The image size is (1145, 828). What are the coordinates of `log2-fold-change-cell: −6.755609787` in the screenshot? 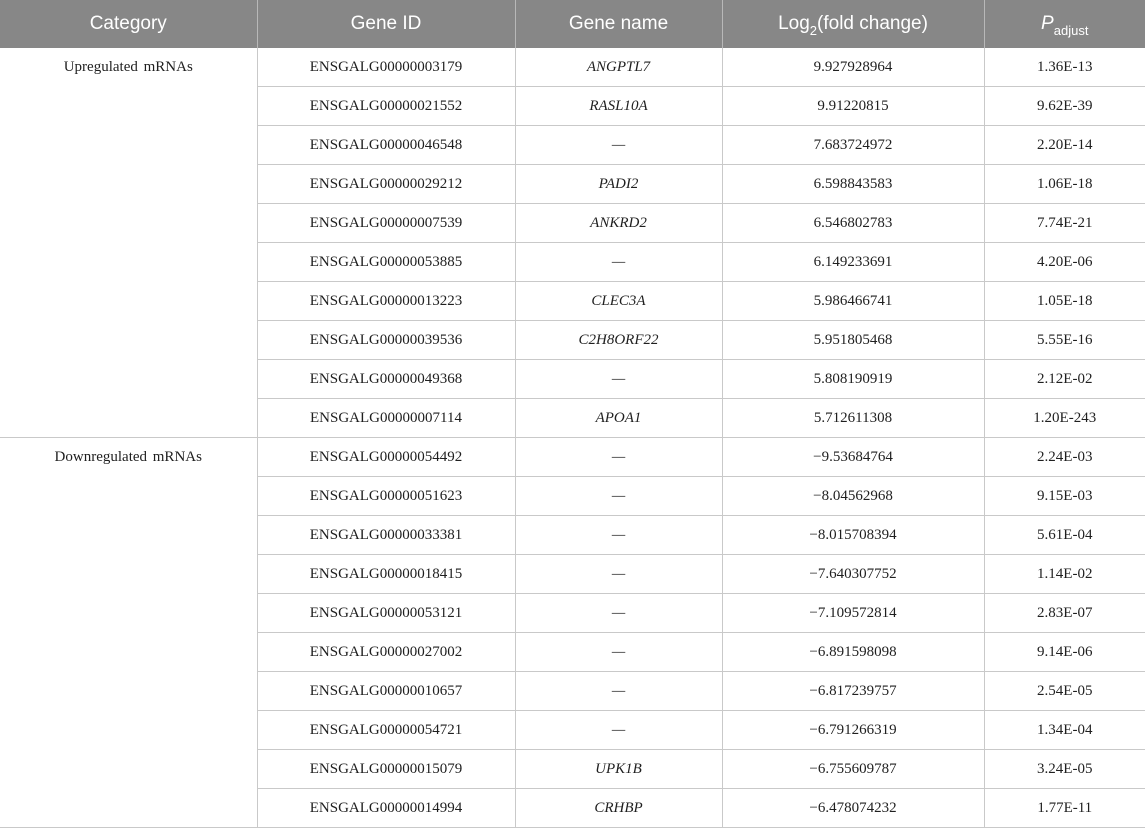 It's located at (852, 769).